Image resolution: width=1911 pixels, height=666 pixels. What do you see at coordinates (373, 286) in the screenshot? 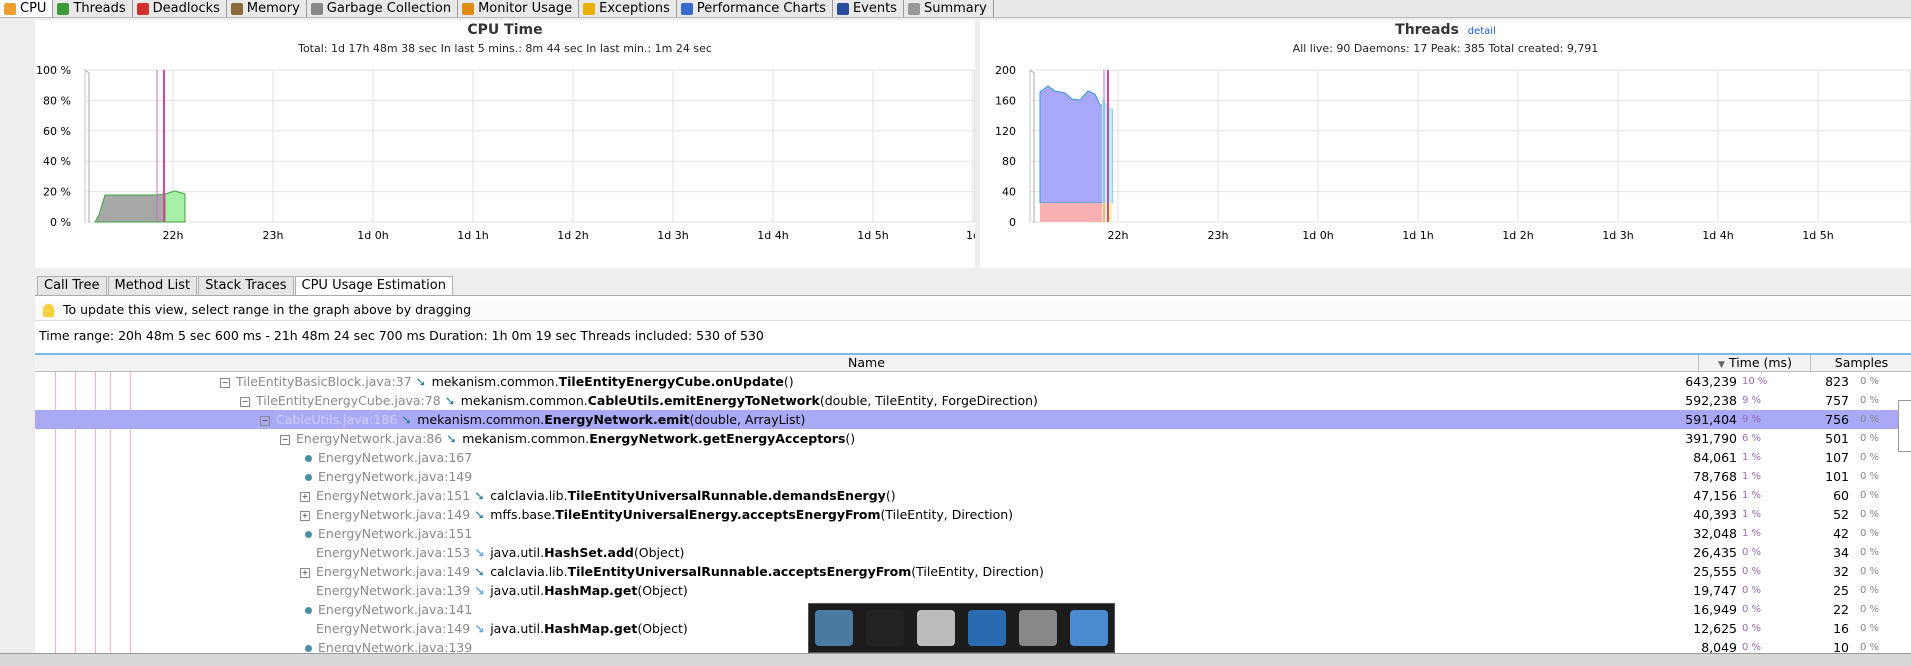
I see `subtab-cpu-usage-estimation: CPU Usage Estimation` at bounding box center [373, 286].